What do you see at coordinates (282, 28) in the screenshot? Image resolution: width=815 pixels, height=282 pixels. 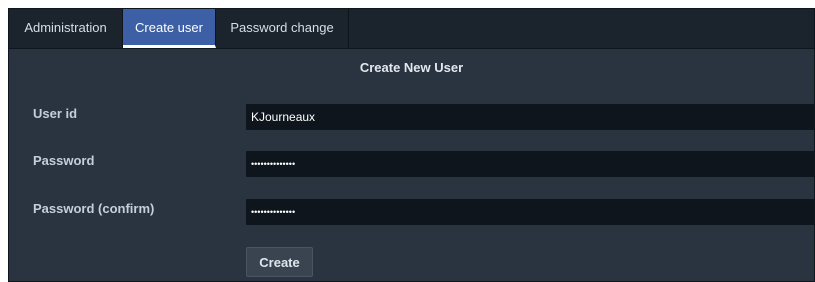 I see `tab-password-change: Password change` at bounding box center [282, 28].